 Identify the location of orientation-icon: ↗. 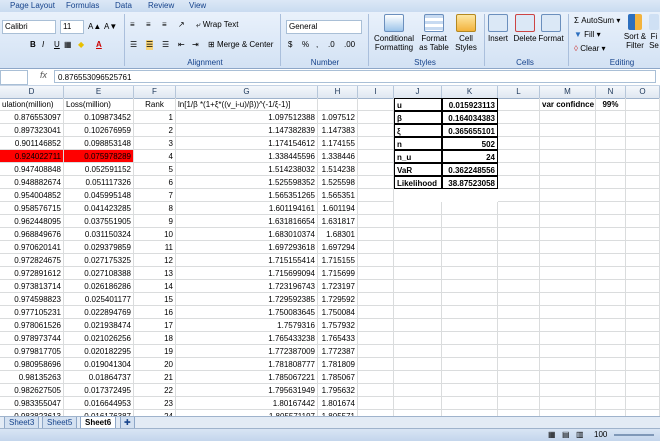
(181, 25).